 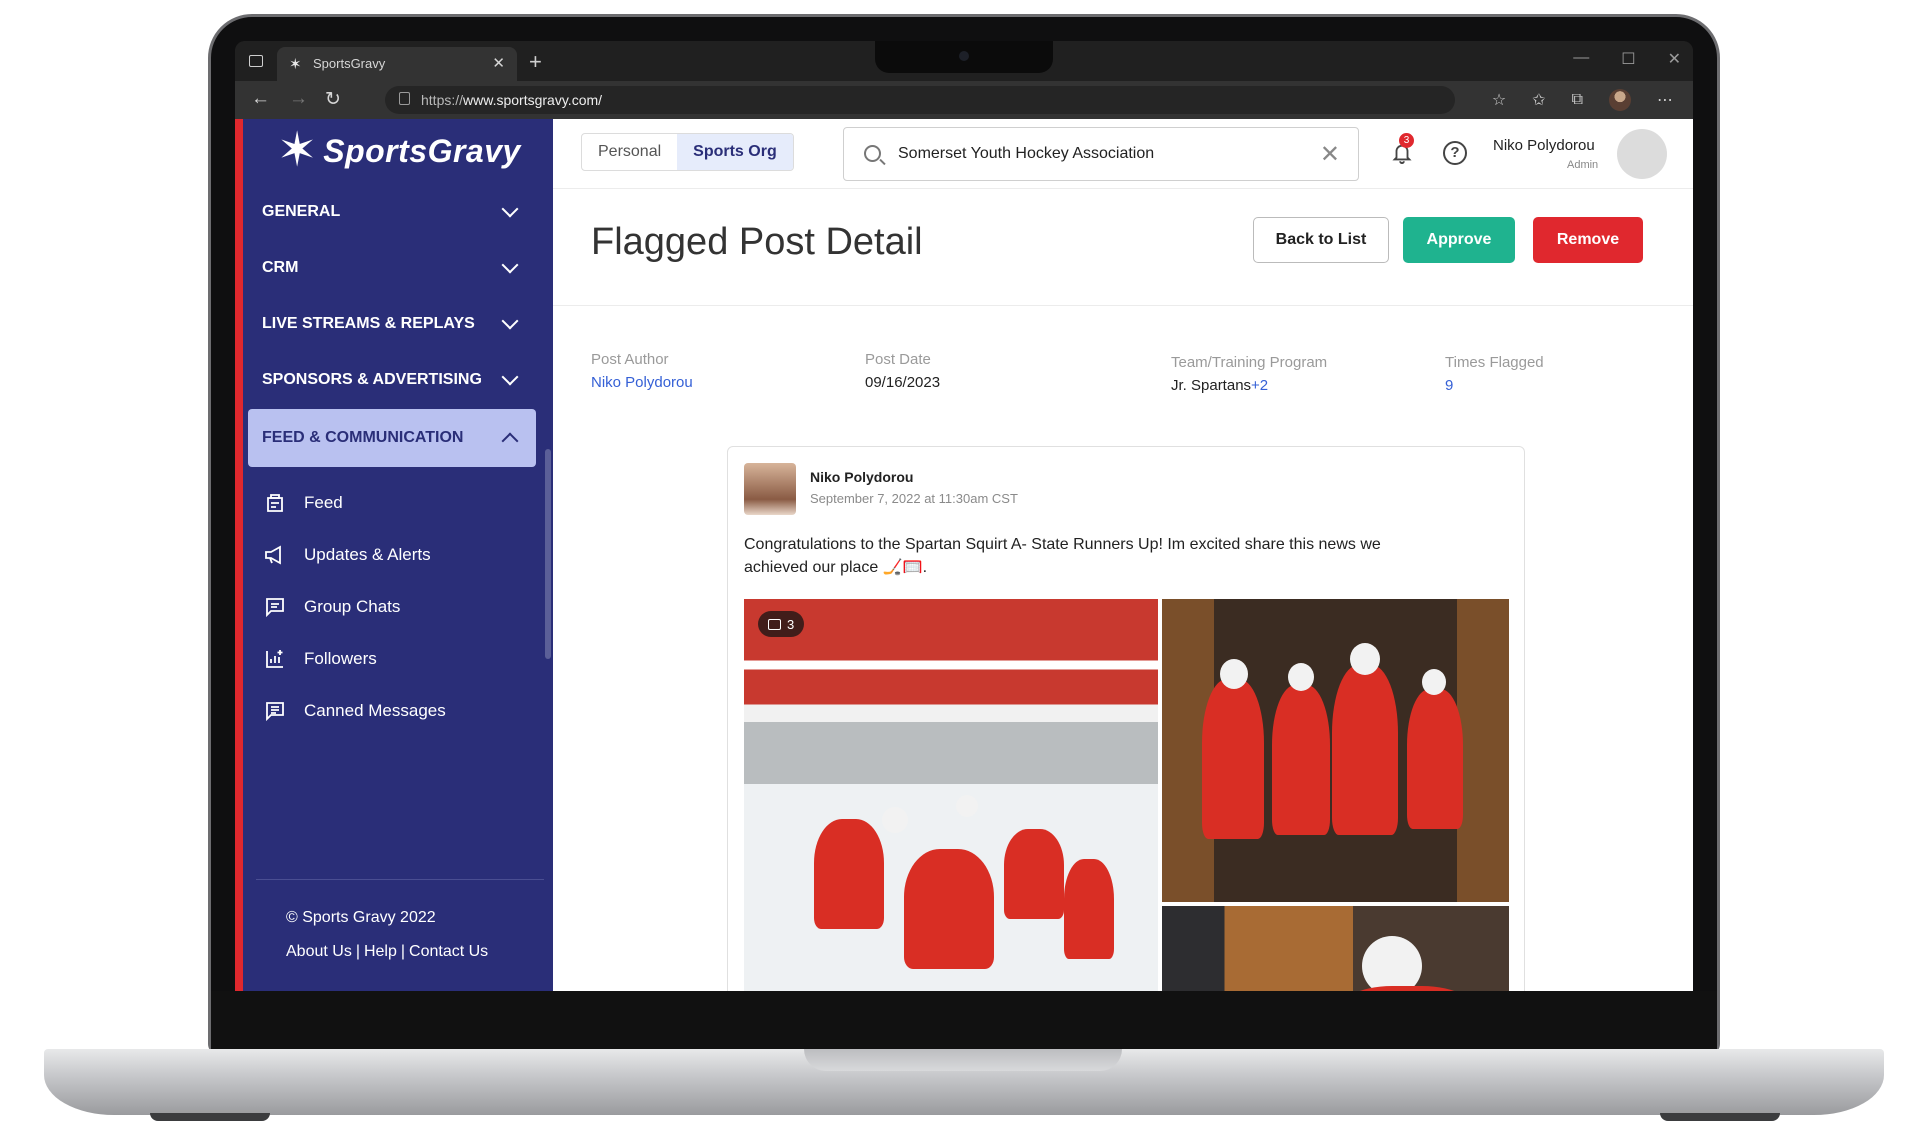 What do you see at coordinates (380, 952) in the screenshot?
I see `help-link: Help` at bounding box center [380, 952].